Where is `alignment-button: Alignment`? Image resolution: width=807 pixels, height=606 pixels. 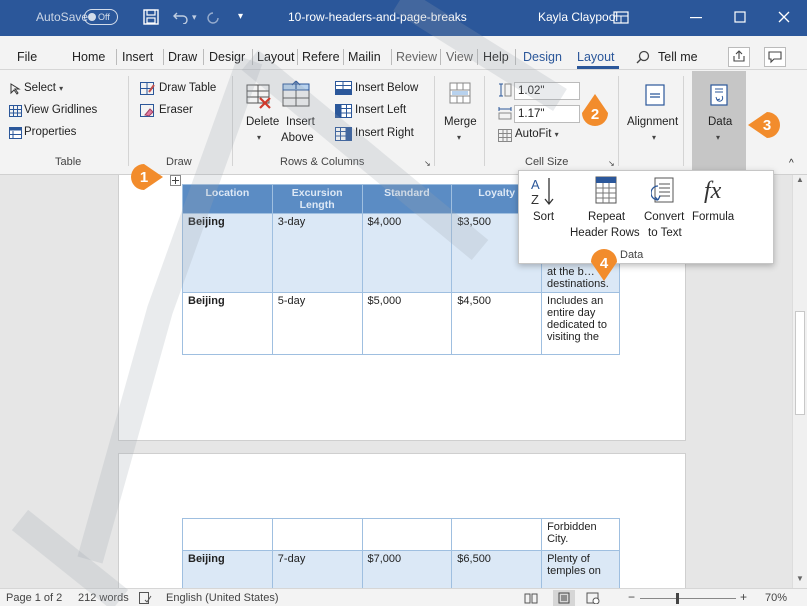 alignment-button: Alignment is located at coordinates (652, 122).